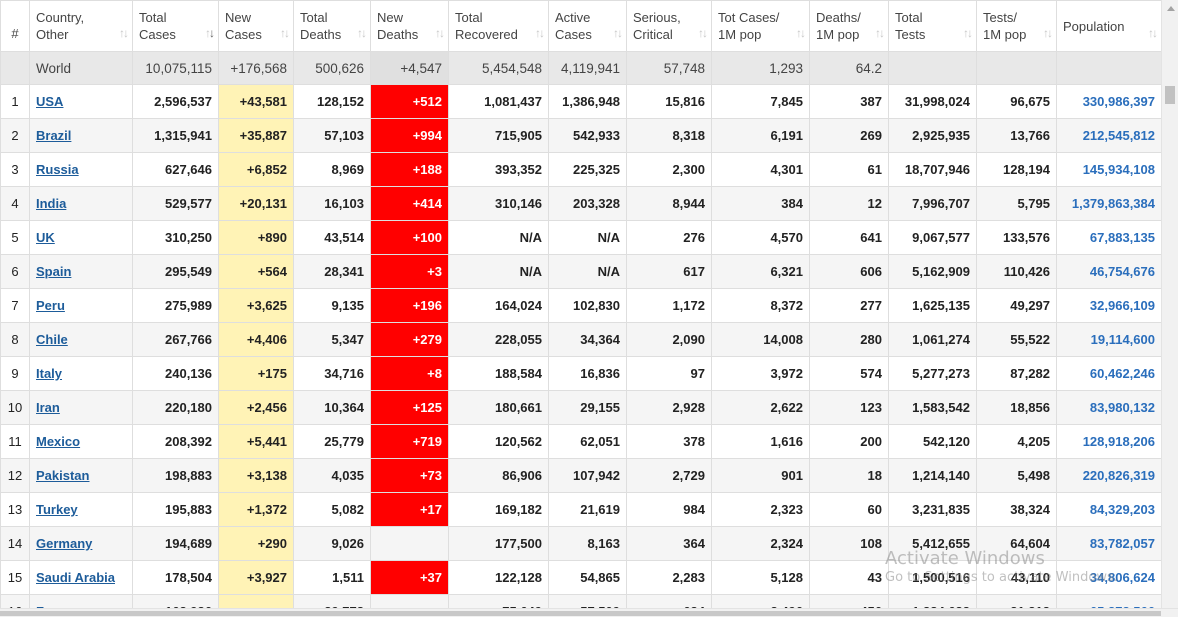  Describe the element at coordinates (409, 26) in the screenshot. I see `column-header-new-deaths: New Deaths ↑↓` at that location.